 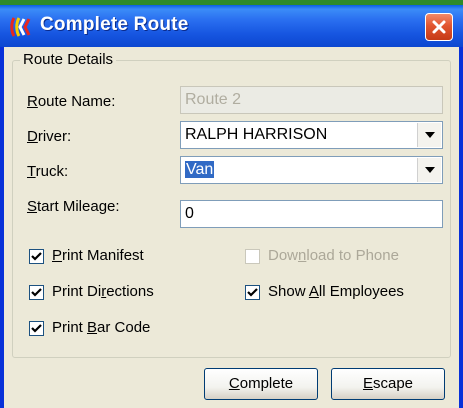 What do you see at coordinates (20, 27) in the screenshot?
I see `route-app-icon` at bounding box center [20, 27].